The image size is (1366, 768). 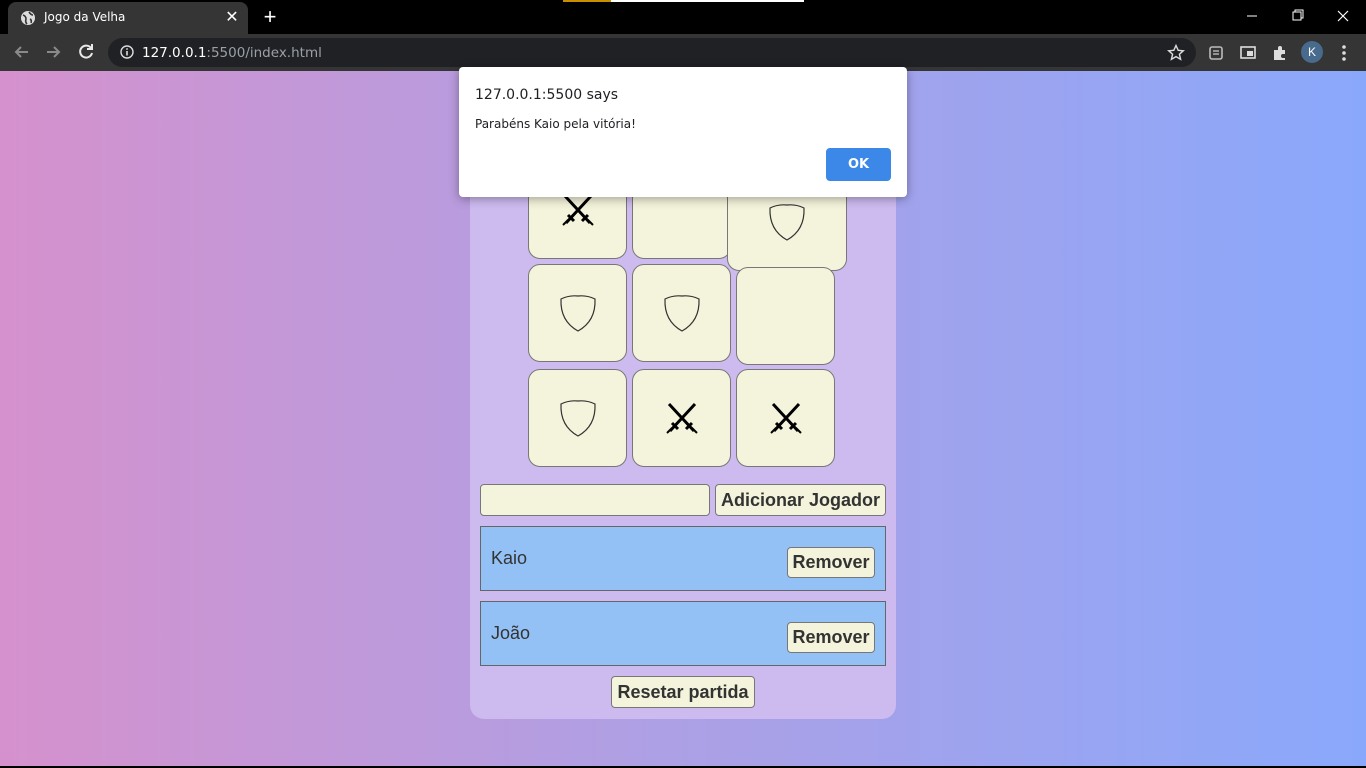 I want to click on player-name: Kaio, so click(x=509, y=558).